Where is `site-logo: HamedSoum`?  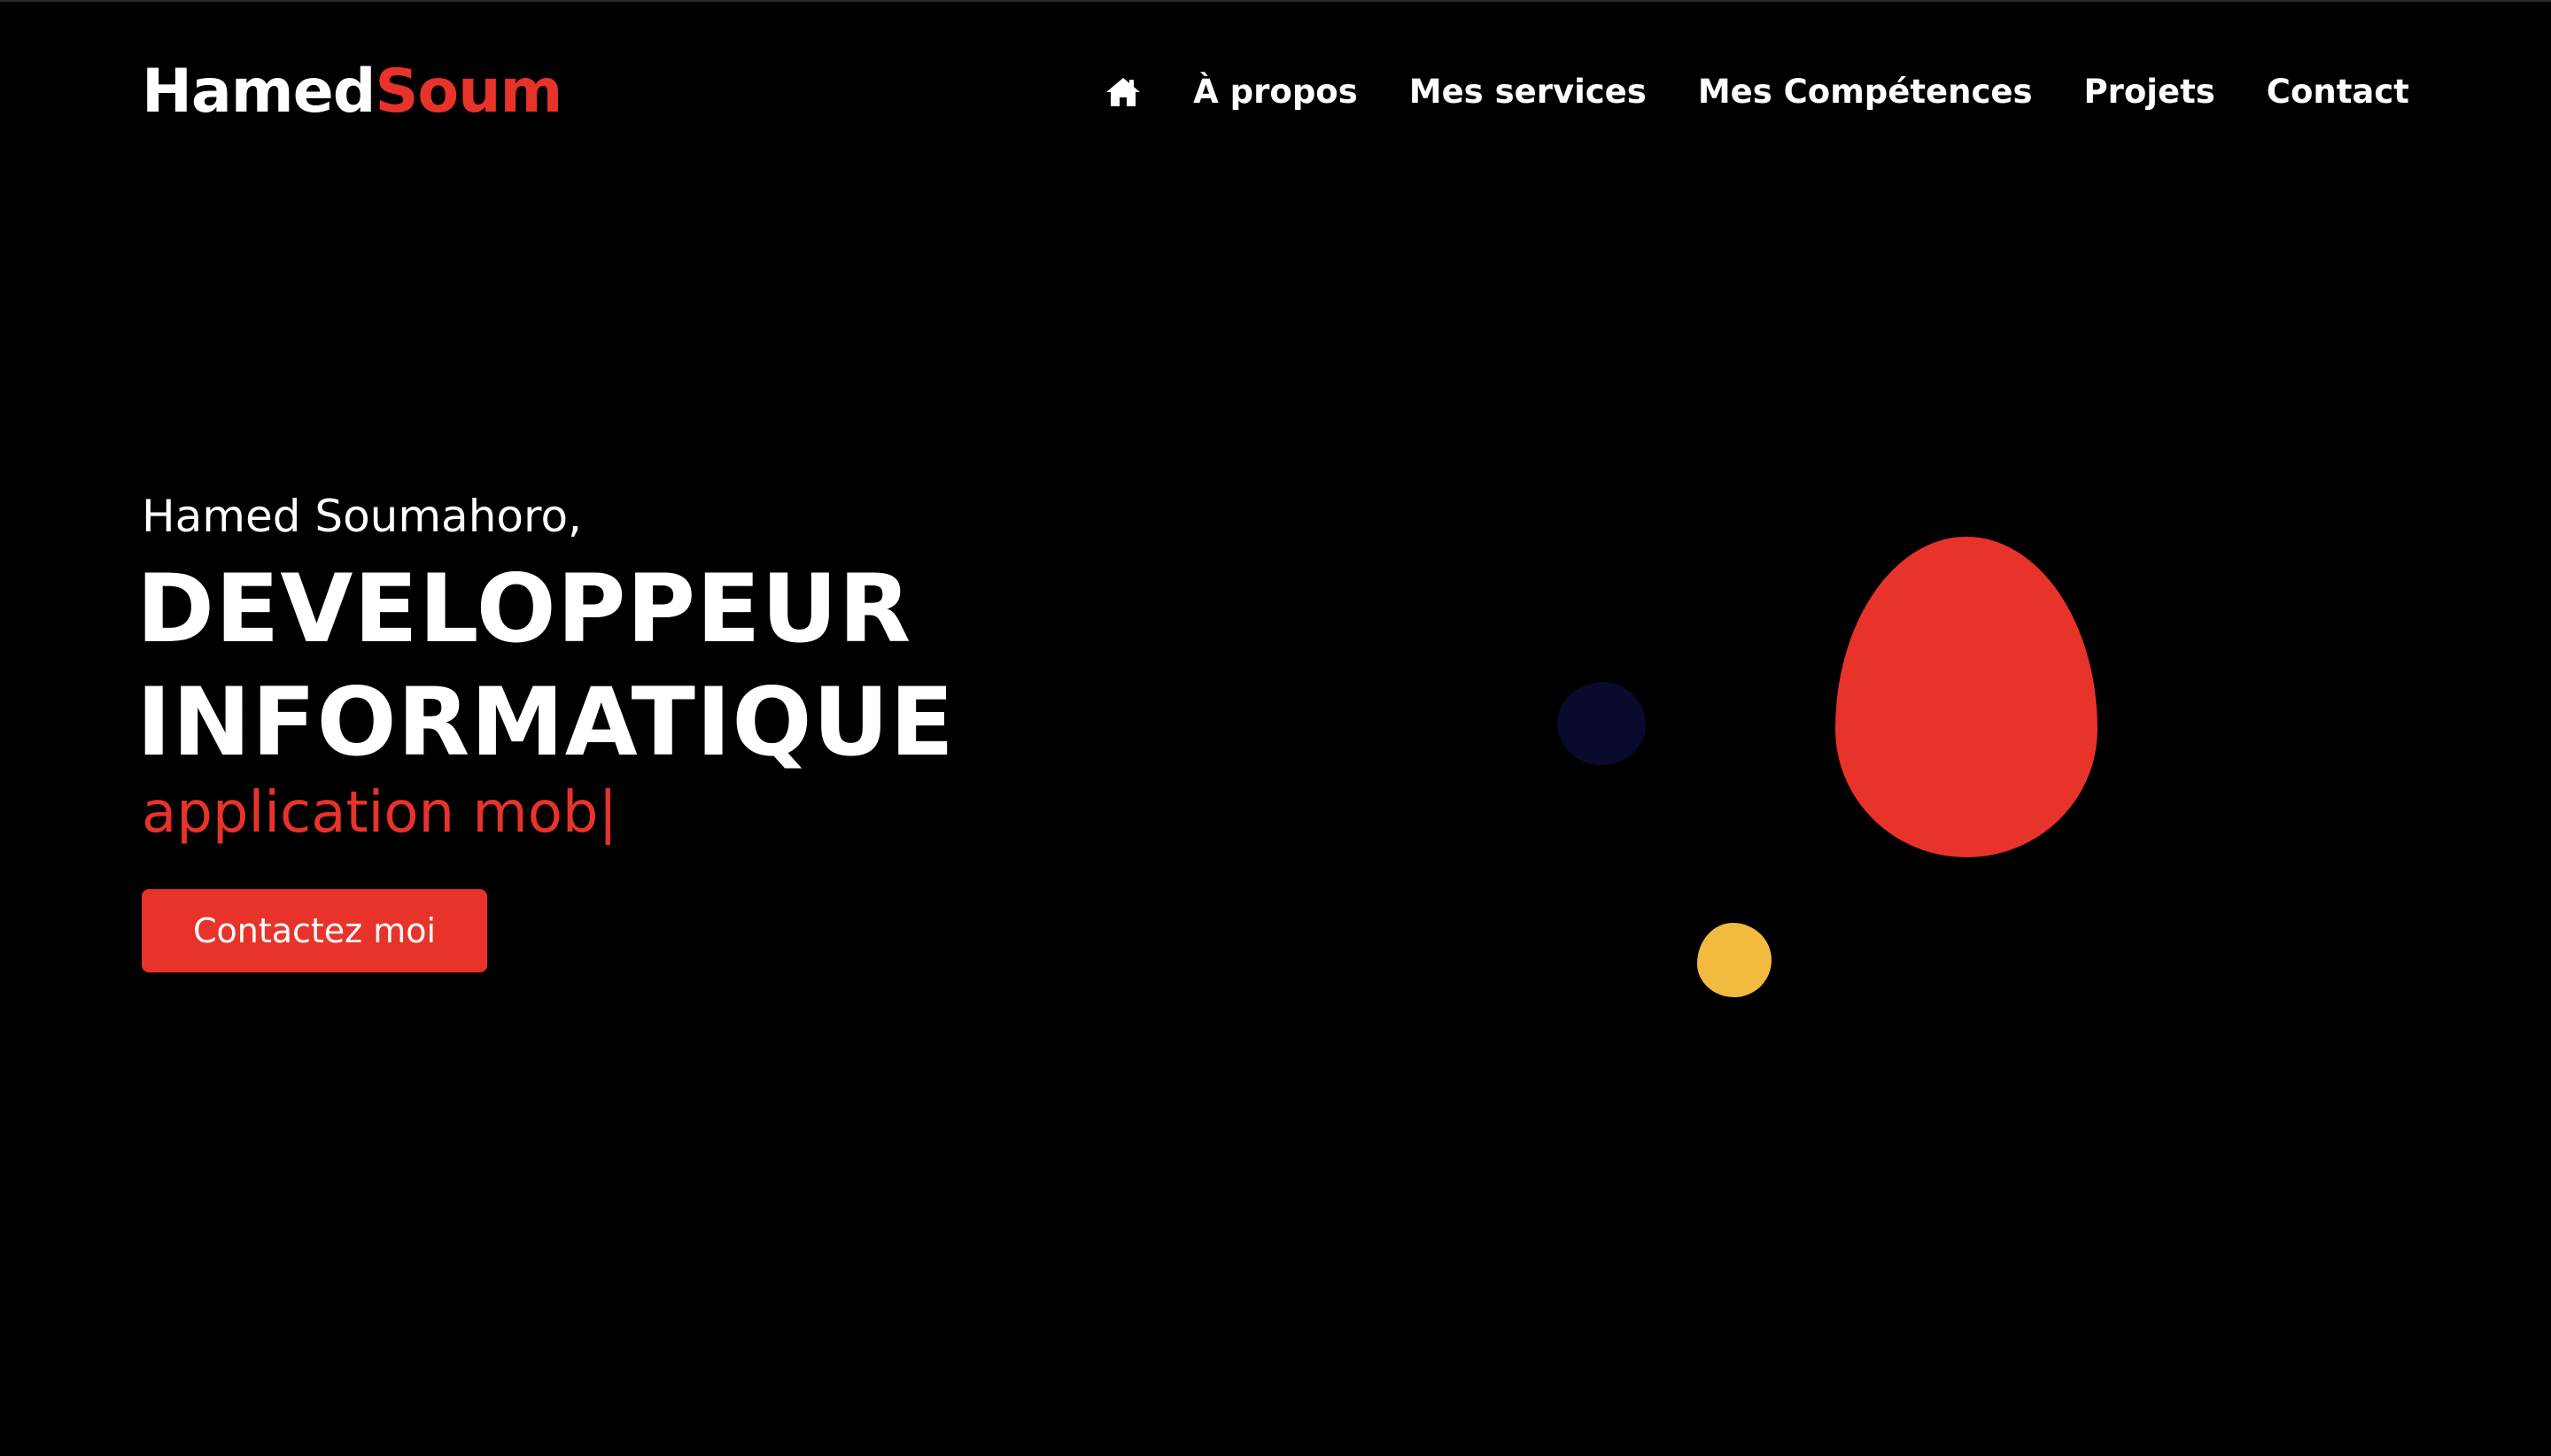 site-logo: HamedSoum is located at coordinates (352, 92).